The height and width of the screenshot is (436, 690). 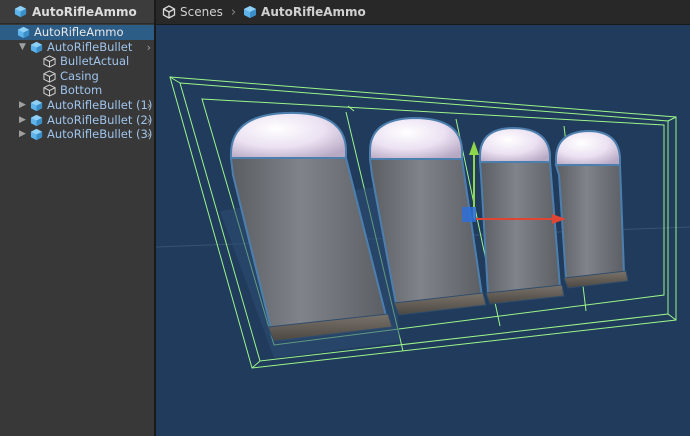 What do you see at coordinates (423, 12) in the screenshot?
I see `scene-breadcrumb-bar: Scenes › AutoRifleAmmo` at bounding box center [423, 12].